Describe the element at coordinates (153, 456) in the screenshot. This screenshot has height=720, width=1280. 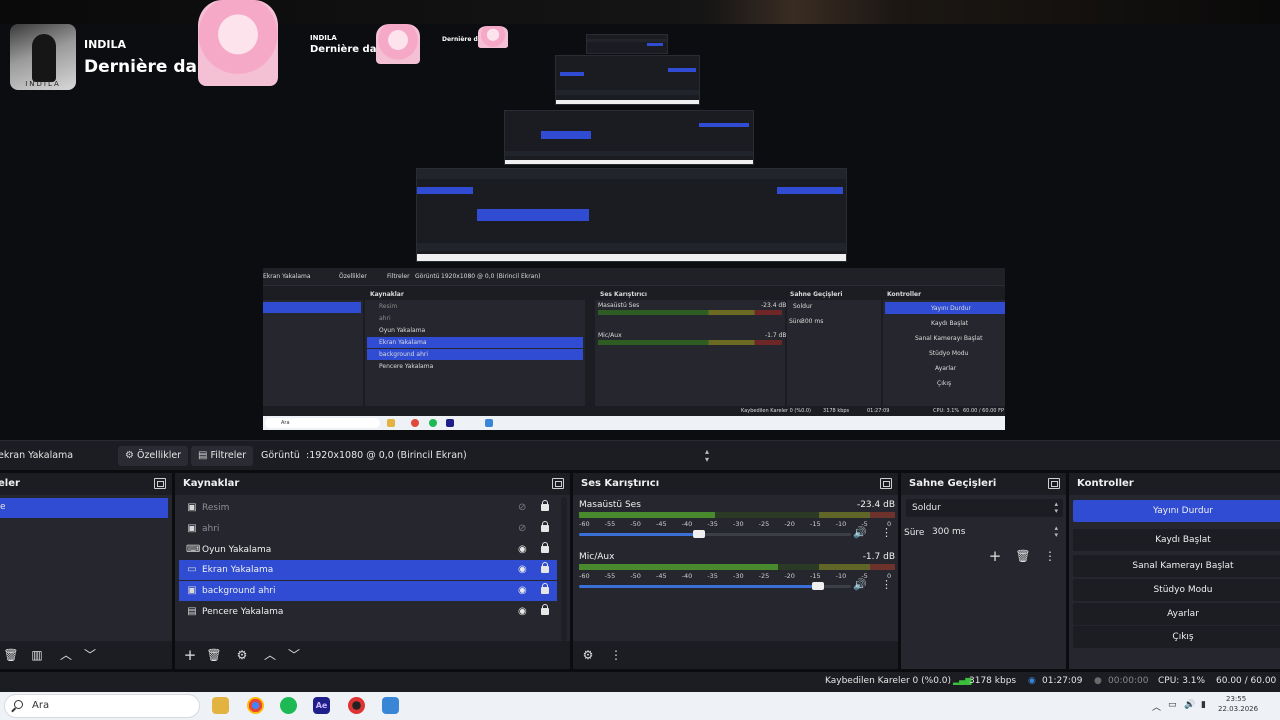
I see `properties-button: ⚙ Özellikler` at that location.